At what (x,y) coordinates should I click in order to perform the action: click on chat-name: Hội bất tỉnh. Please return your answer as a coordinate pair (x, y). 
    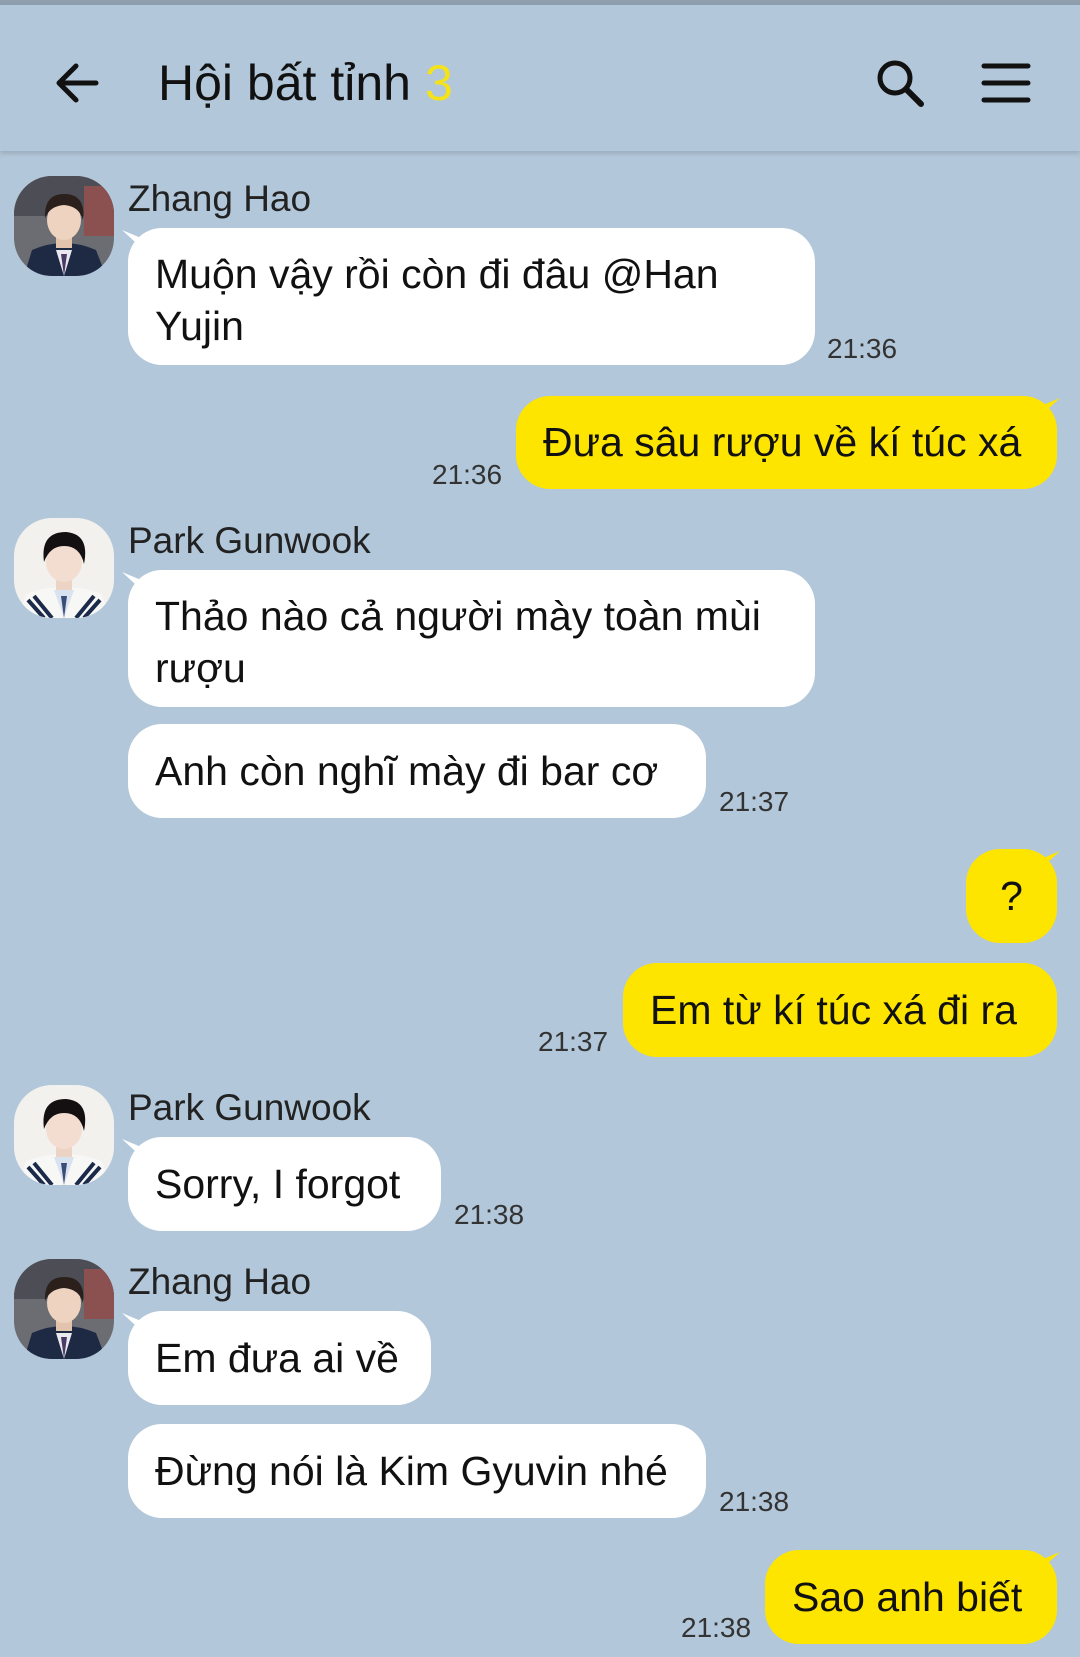
    Looking at the image, I should click on (284, 83).